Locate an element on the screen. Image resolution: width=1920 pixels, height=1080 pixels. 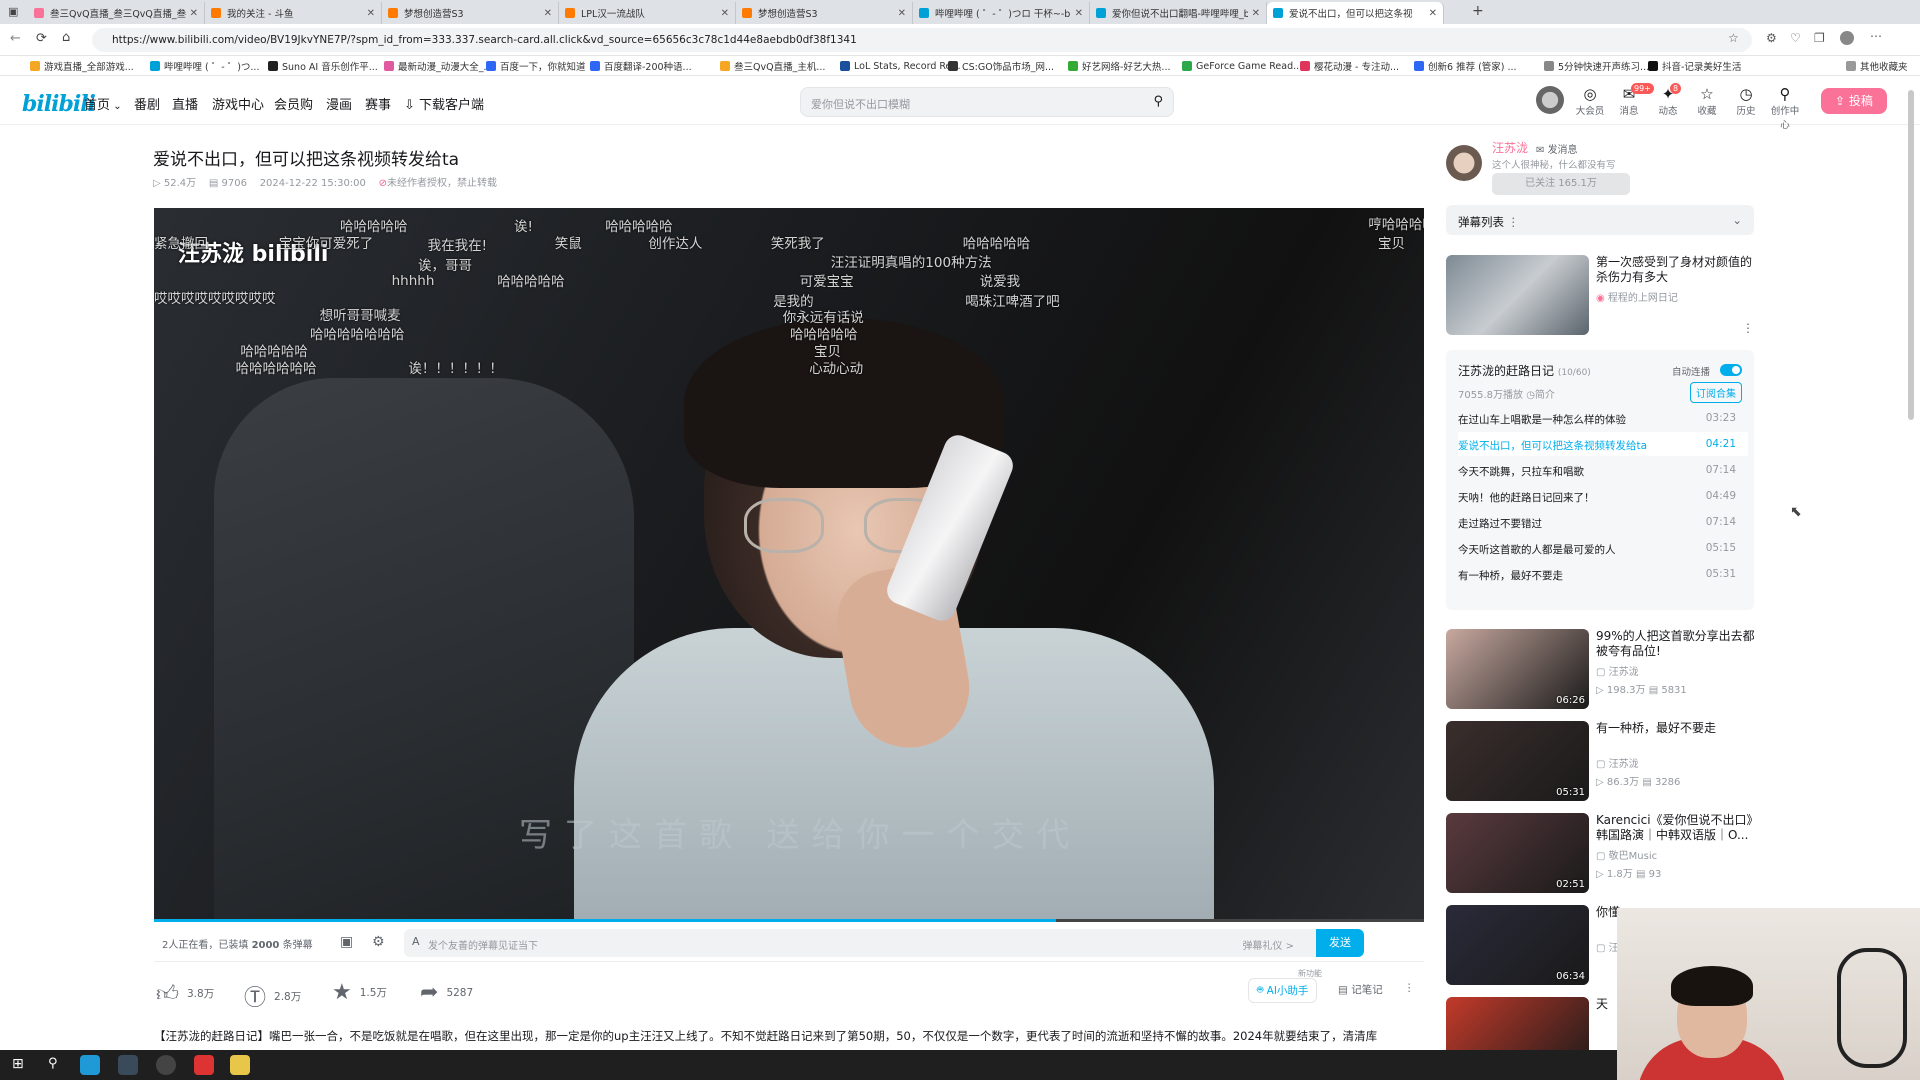
note-button: ▤ 记笔记 is located at coordinates (1360, 989).